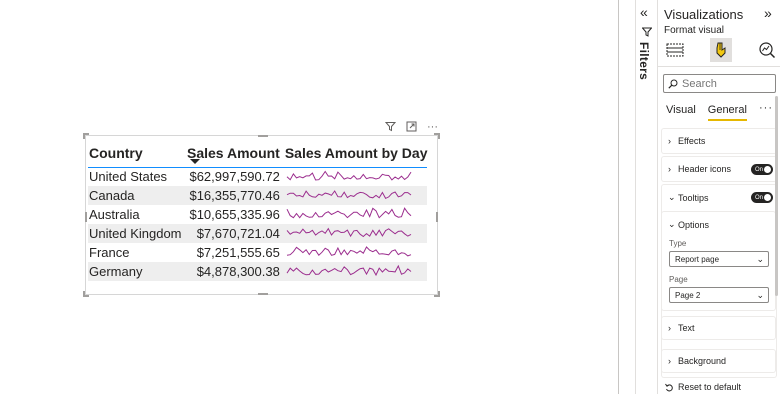 The width and height of the screenshot is (780, 394). I want to click on table-row: United States $62,997,590.72, so click(257, 176).